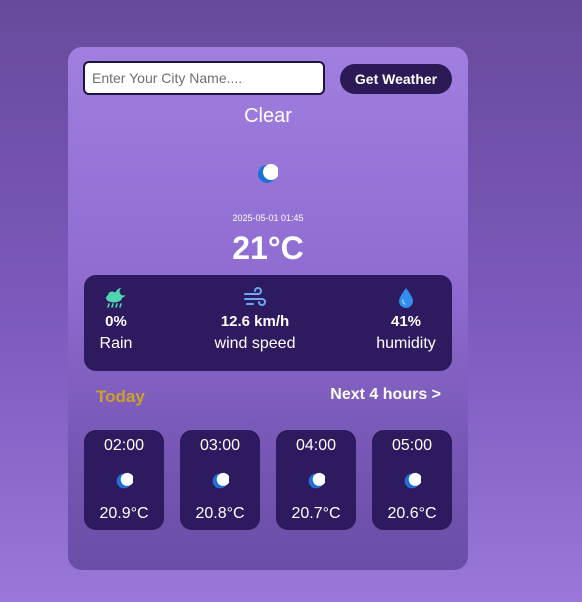  What do you see at coordinates (220, 513) in the screenshot?
I see `hourly-temp: 20.8°C` at bounding box center [220, 513].